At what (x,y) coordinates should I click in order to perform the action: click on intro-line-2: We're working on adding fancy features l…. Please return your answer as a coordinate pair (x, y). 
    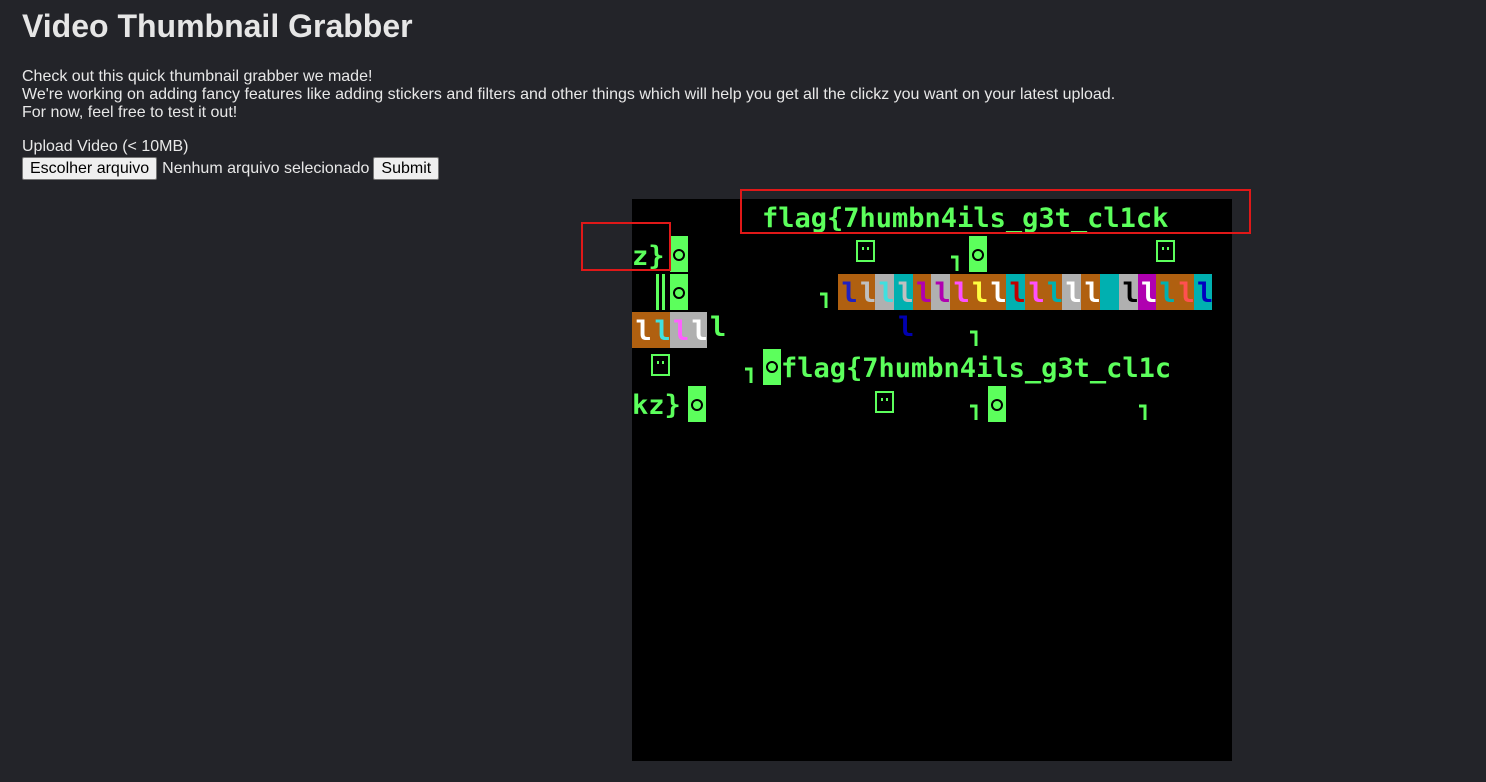
    Looking at the image, I should click on (569, 94).